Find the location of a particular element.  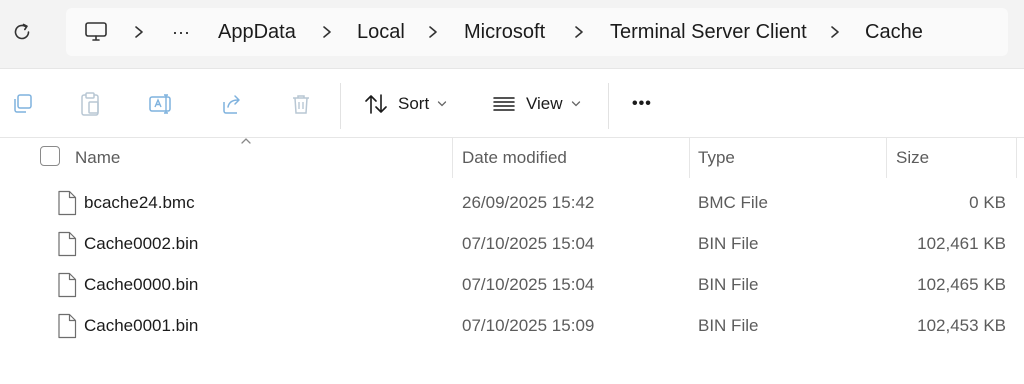

sort-label: Sort is located at coordinates (414, 103).